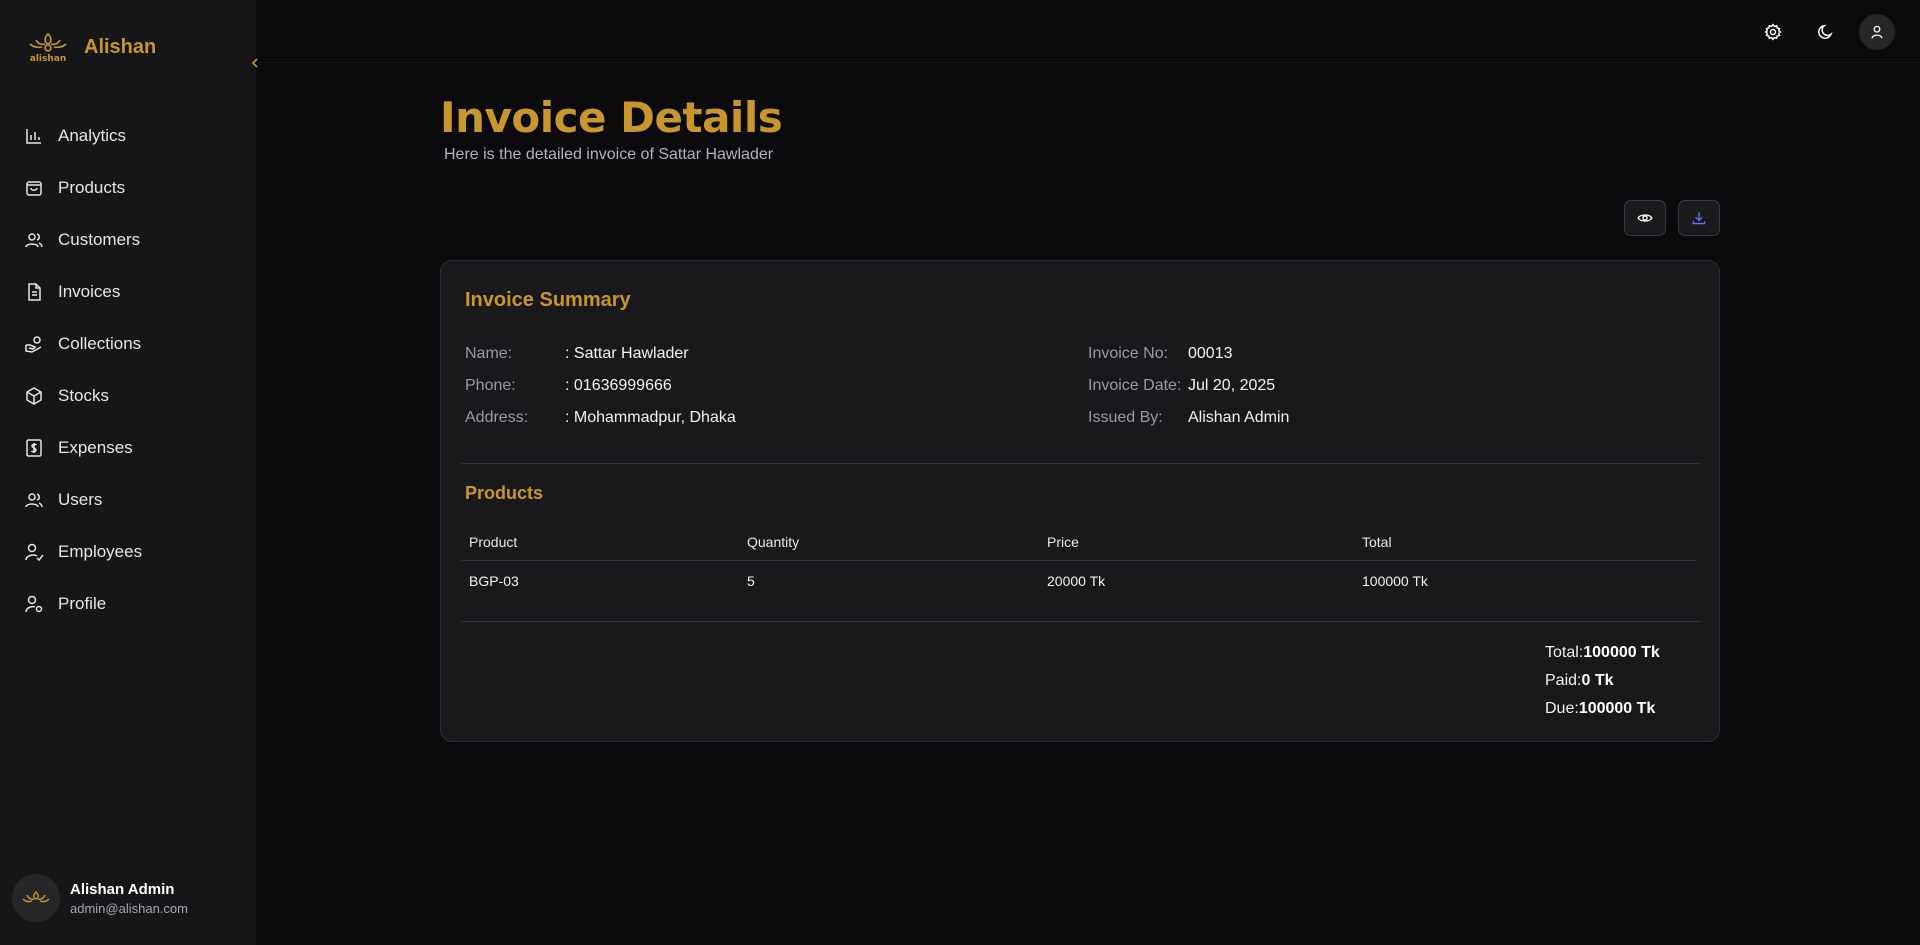 This screenshot has height=945, width=1920. I want to click on sidebar-item-stocks: Stocks, so click(128, 396).